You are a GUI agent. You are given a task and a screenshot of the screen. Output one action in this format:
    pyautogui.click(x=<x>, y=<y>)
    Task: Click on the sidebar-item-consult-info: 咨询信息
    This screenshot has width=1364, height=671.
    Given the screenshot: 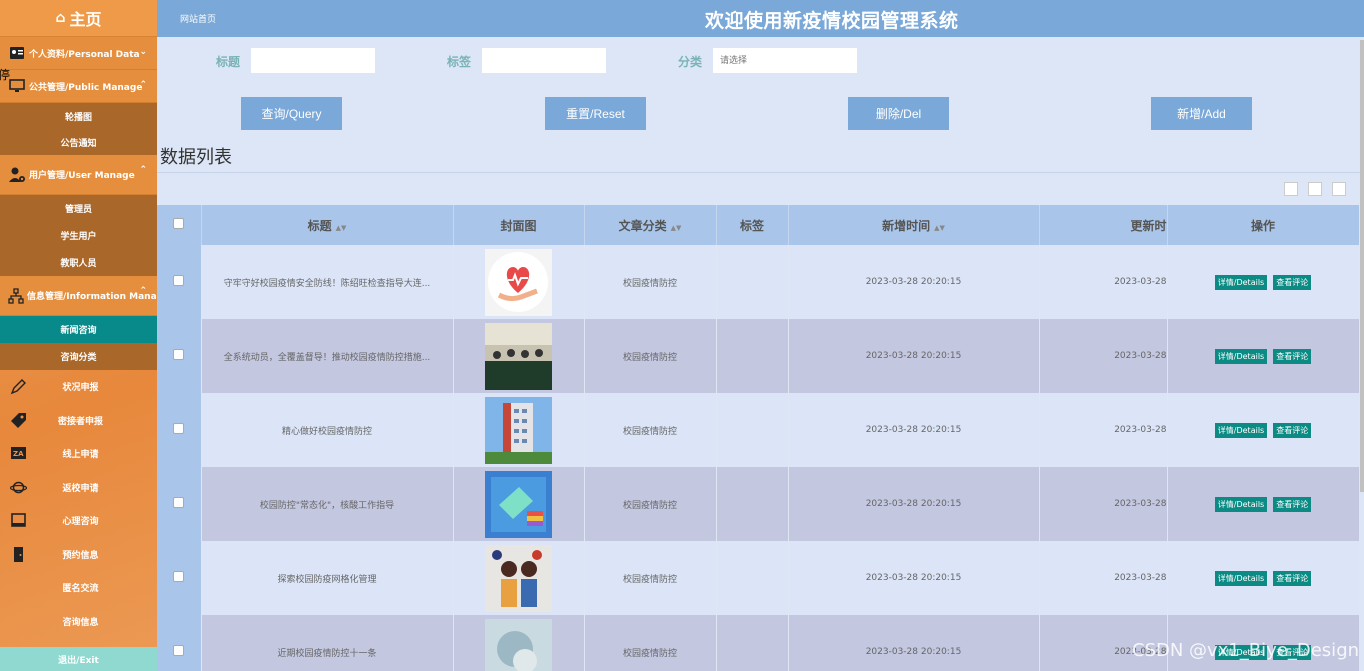 What is the action you would take?
    pyautogui.click(x=78, y=622)
    